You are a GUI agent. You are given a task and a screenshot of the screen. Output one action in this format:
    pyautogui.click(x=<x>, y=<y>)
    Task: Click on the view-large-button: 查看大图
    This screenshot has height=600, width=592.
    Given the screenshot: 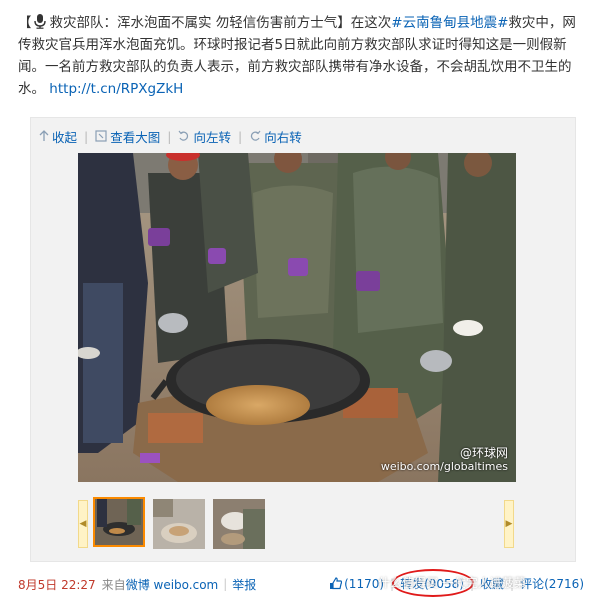 What is the action you would take?
    pyautogui.click(x=127, y=136)
    